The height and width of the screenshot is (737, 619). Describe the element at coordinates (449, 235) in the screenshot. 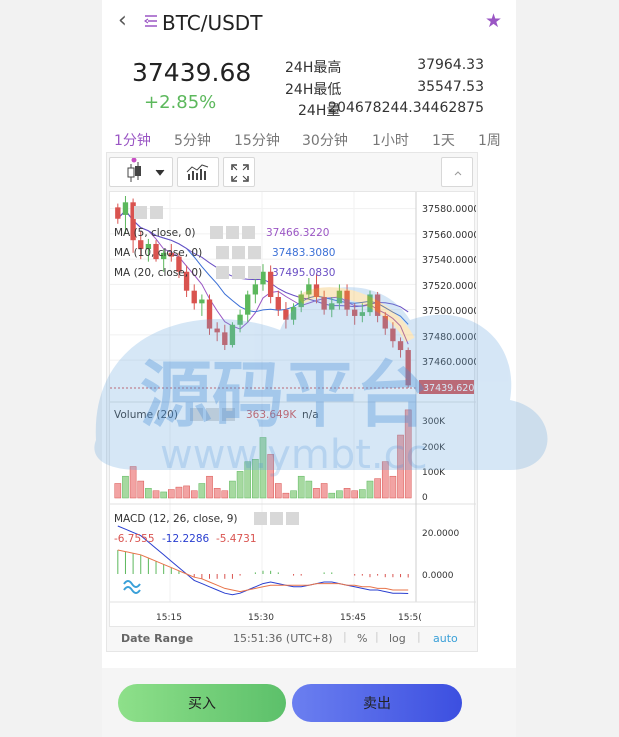

I see `price-tick: 37560.0000` at that location.